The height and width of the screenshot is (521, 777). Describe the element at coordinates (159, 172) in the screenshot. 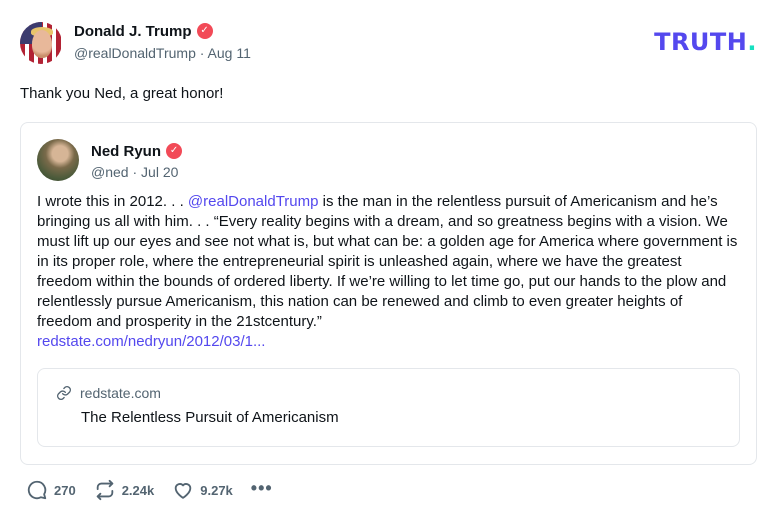

I see `quoted-date: Jul 20` at that location.